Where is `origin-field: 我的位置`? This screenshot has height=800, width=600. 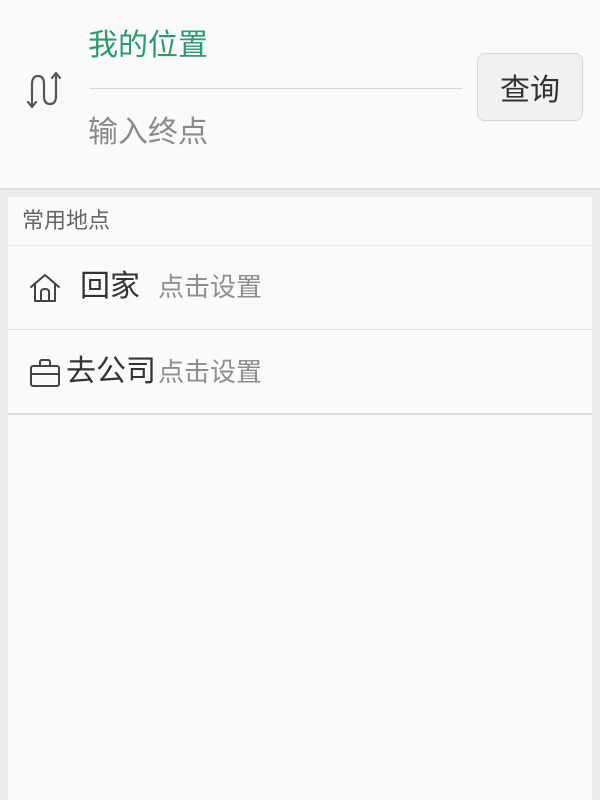
origin-field: 我的位置 is located at coordinates (148, 46).